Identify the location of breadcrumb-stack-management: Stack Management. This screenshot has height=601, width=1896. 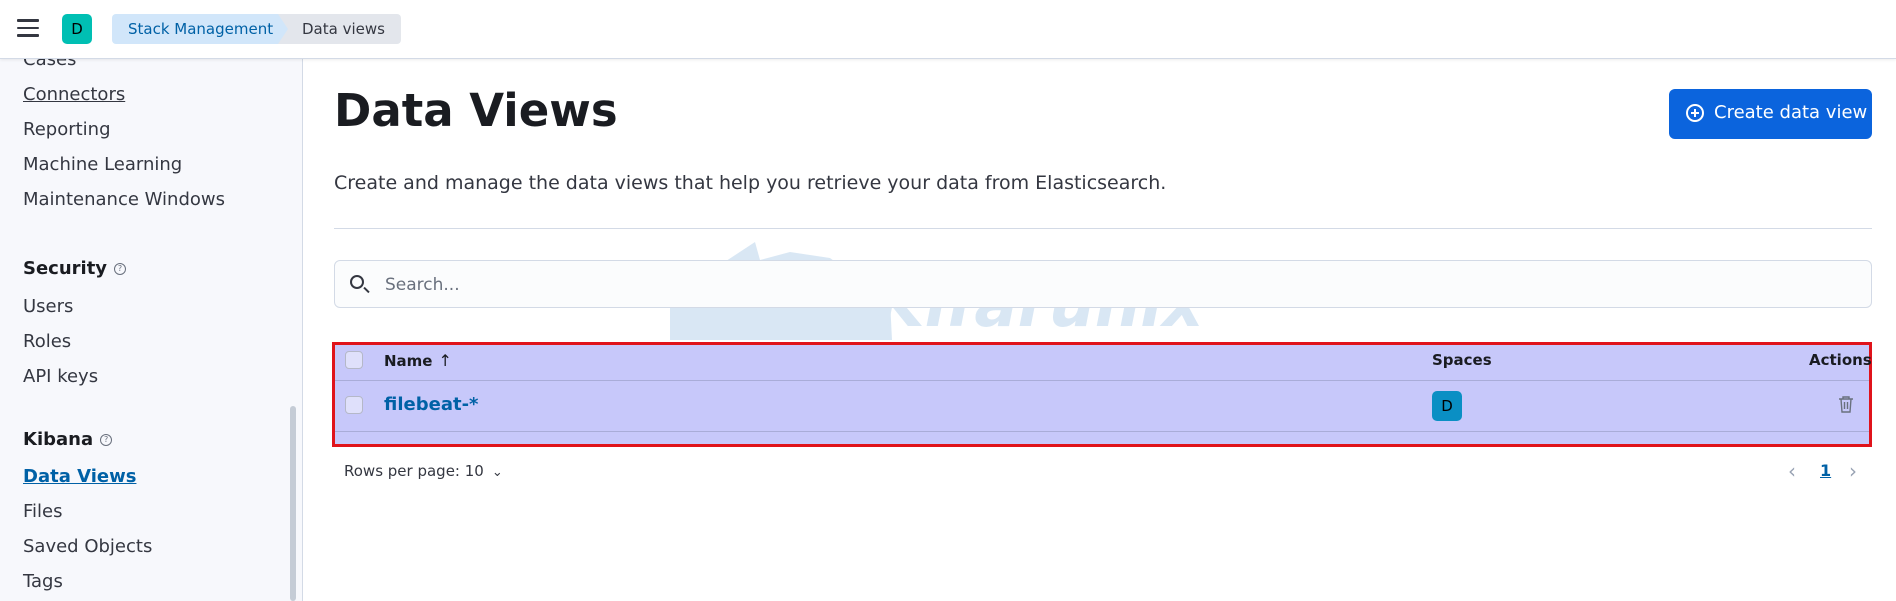
(203, 29).